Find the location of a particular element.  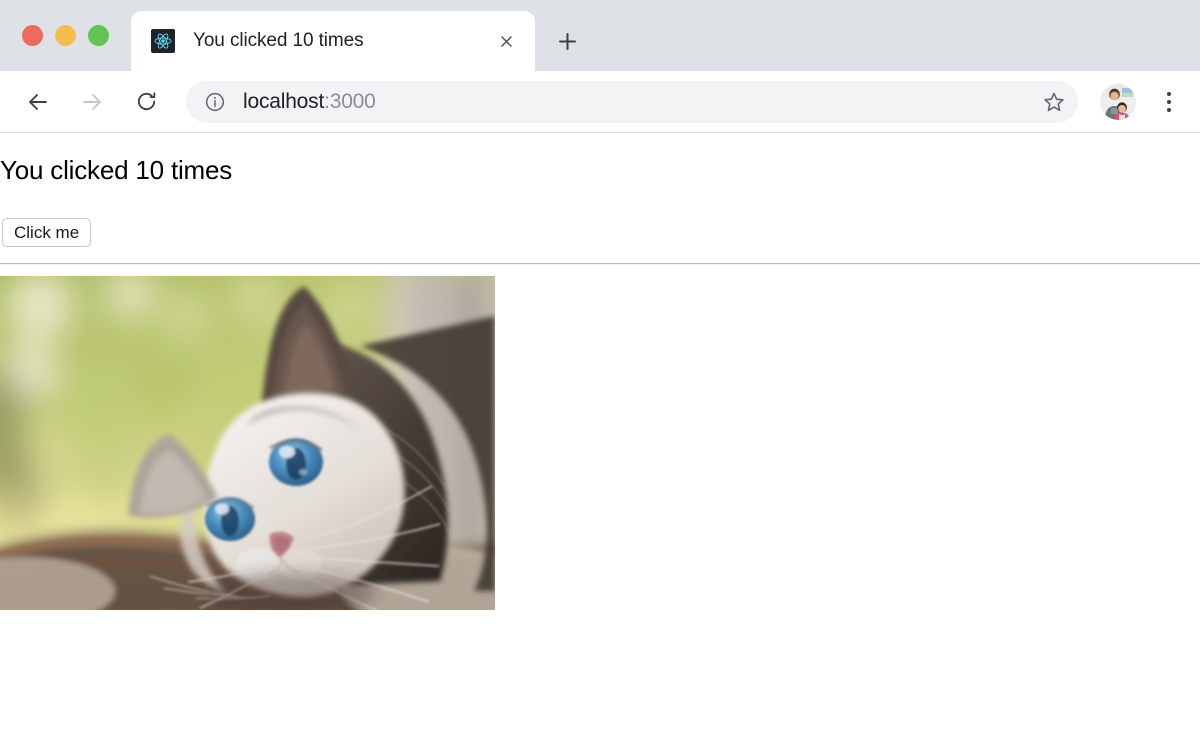

reload-button is located at coordinates (146, 102).